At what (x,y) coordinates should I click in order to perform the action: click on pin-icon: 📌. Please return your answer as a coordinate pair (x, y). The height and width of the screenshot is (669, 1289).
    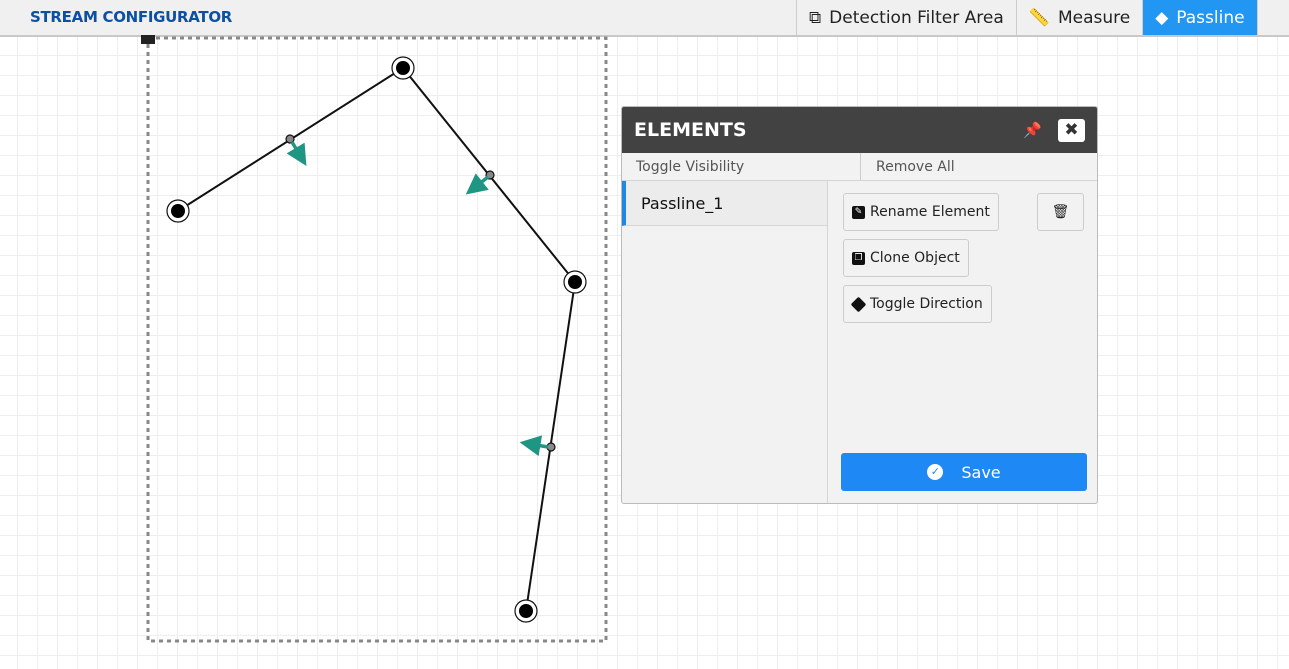
    Looking at the image, I should click on (1032, 130).